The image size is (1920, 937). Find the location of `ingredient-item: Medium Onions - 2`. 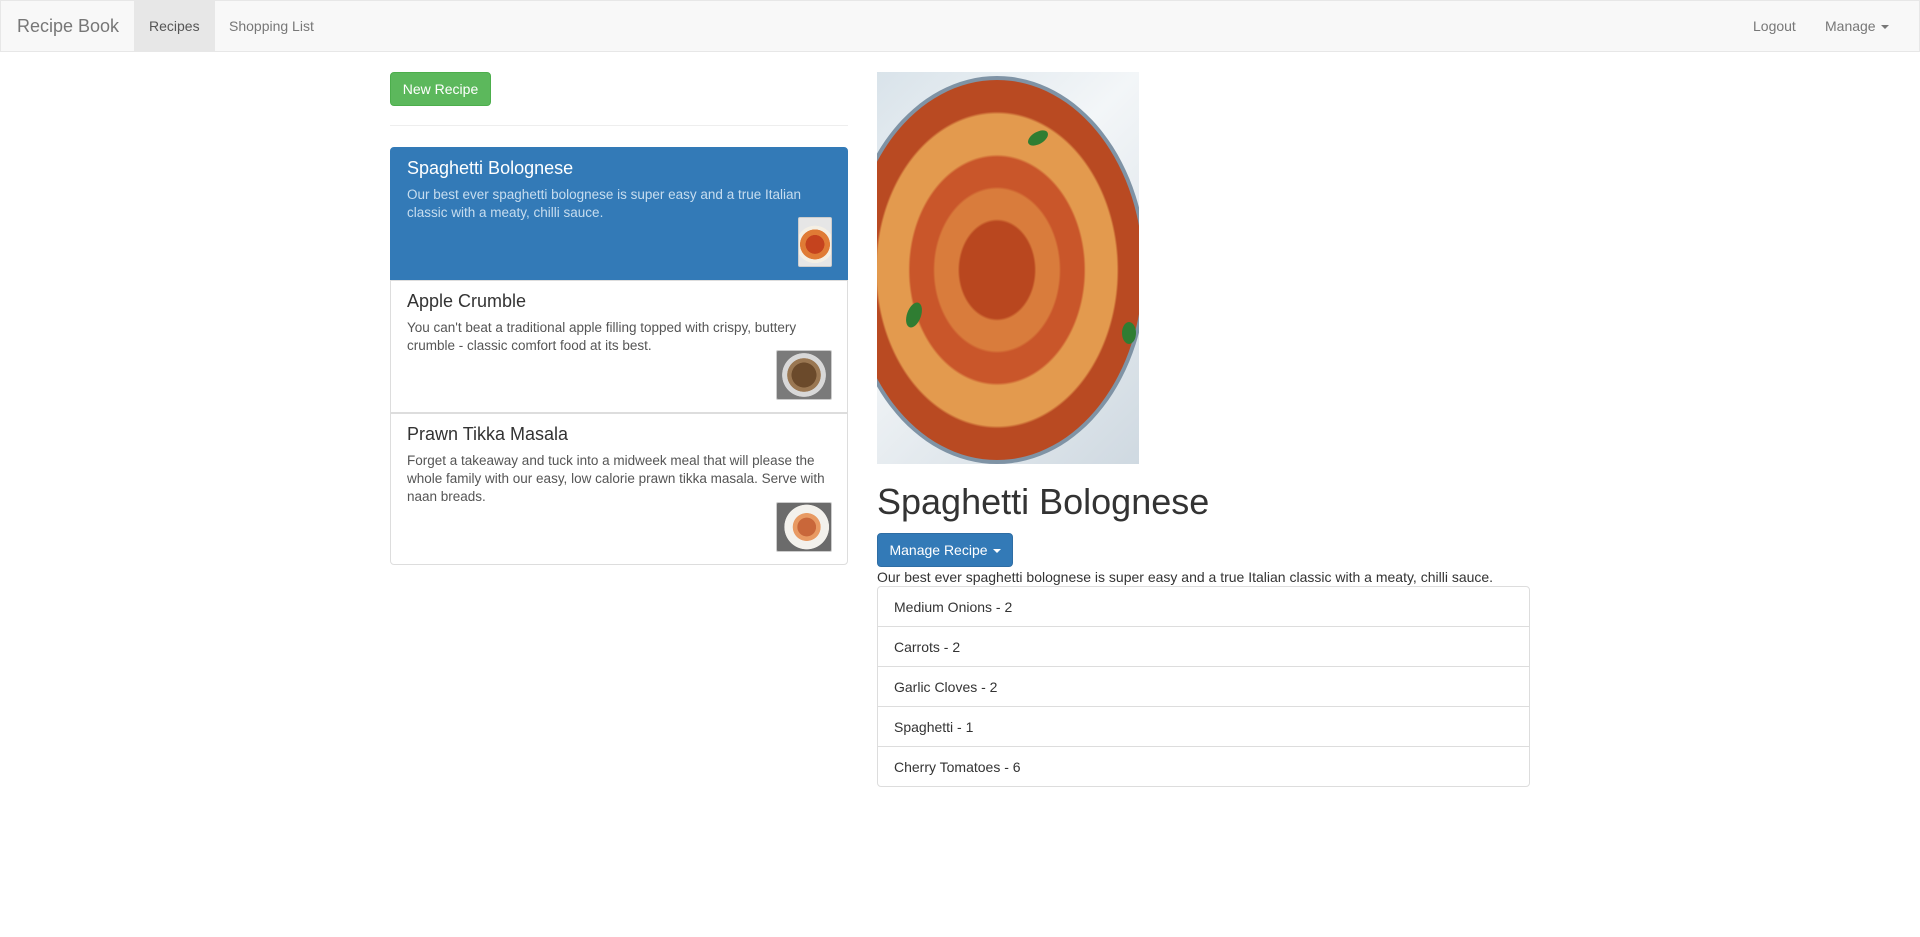

ingredient-item: Medium Onions - 2 is located at coordinates (1203, 606).